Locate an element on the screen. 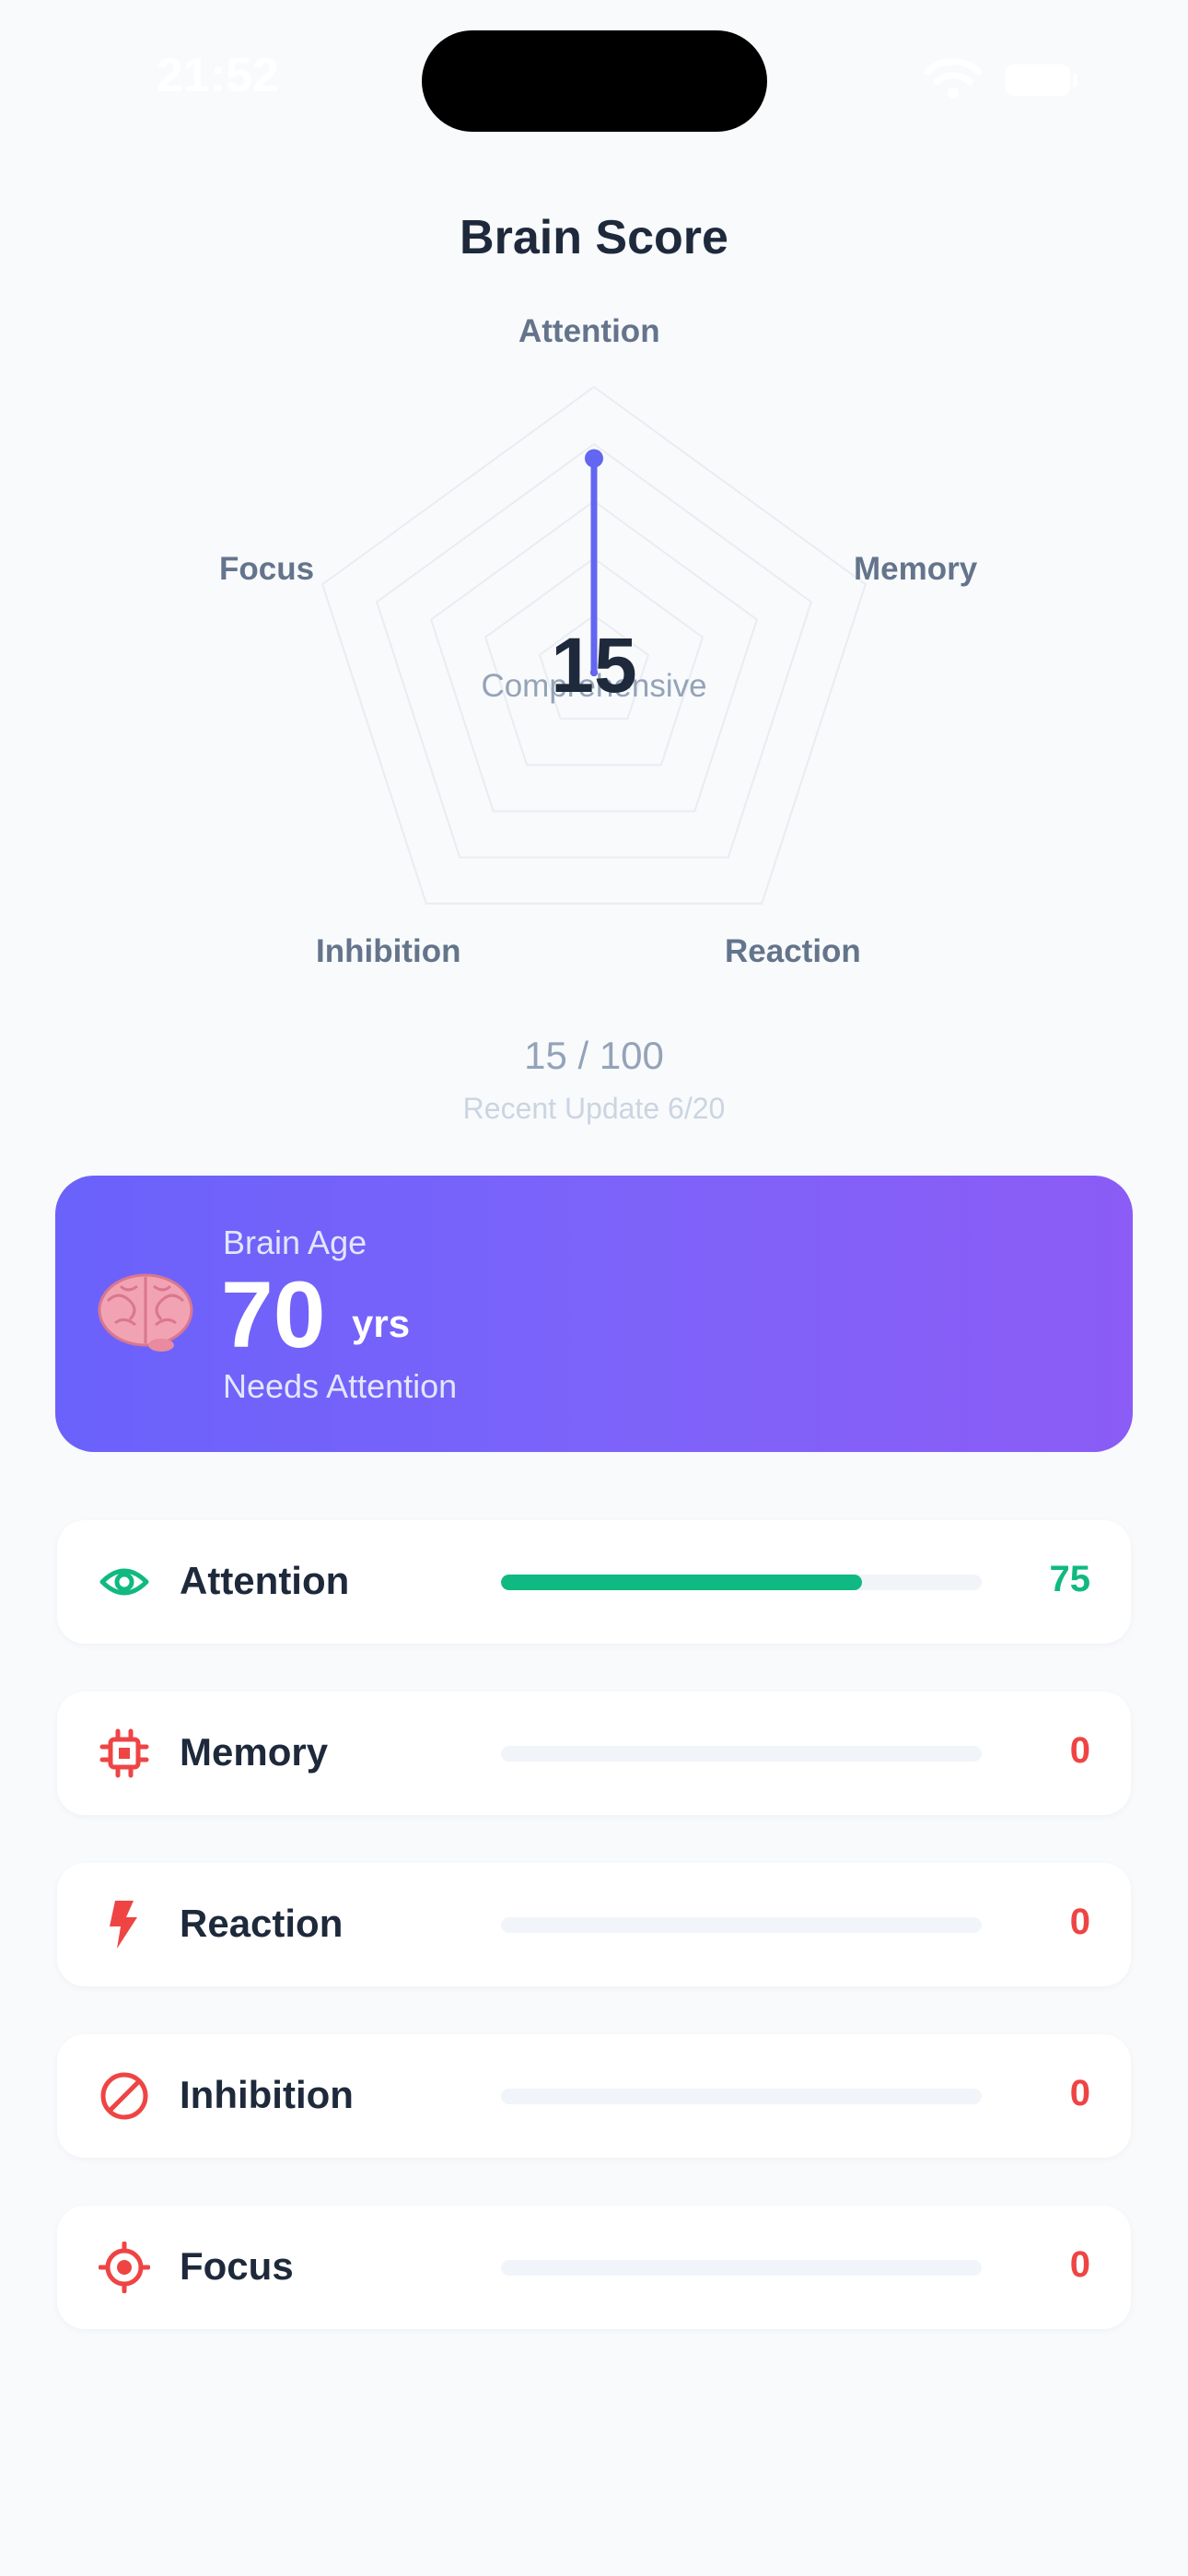  score-total: 15 / 100 is located at coordinates (594, 1055).